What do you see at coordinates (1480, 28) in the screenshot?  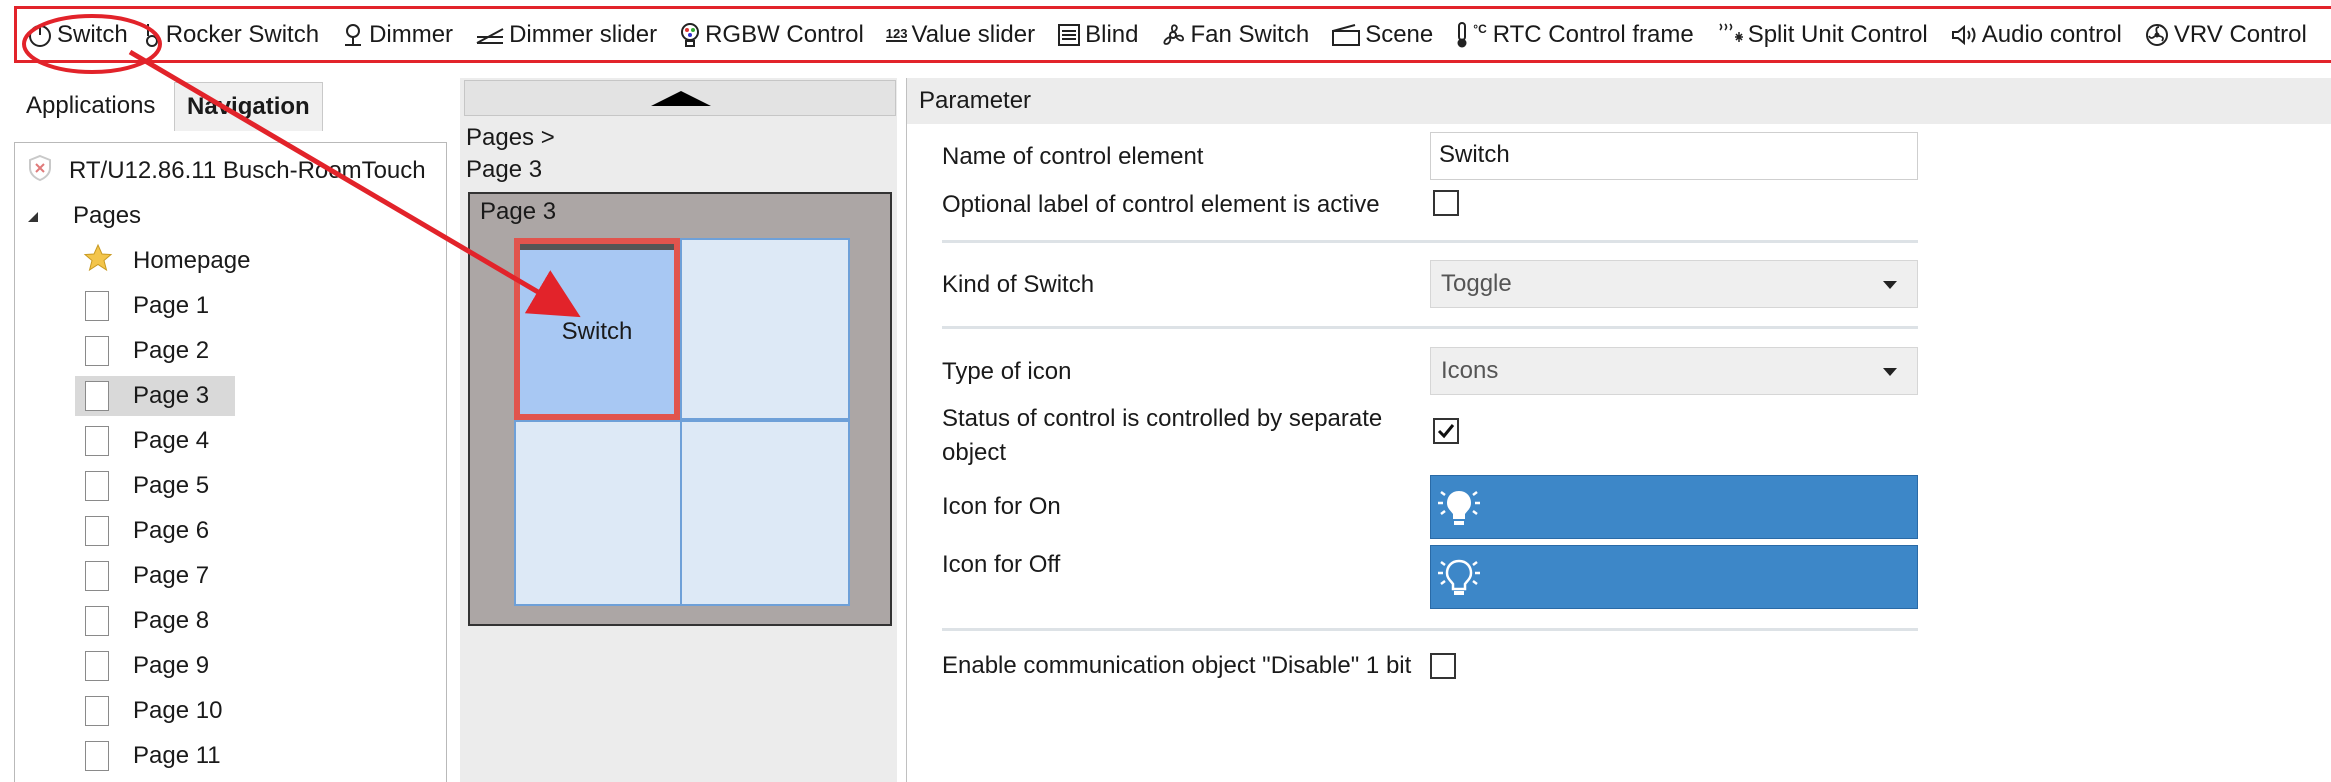 I see `celsius-mark: °C` at bounding box center [1480, 28].